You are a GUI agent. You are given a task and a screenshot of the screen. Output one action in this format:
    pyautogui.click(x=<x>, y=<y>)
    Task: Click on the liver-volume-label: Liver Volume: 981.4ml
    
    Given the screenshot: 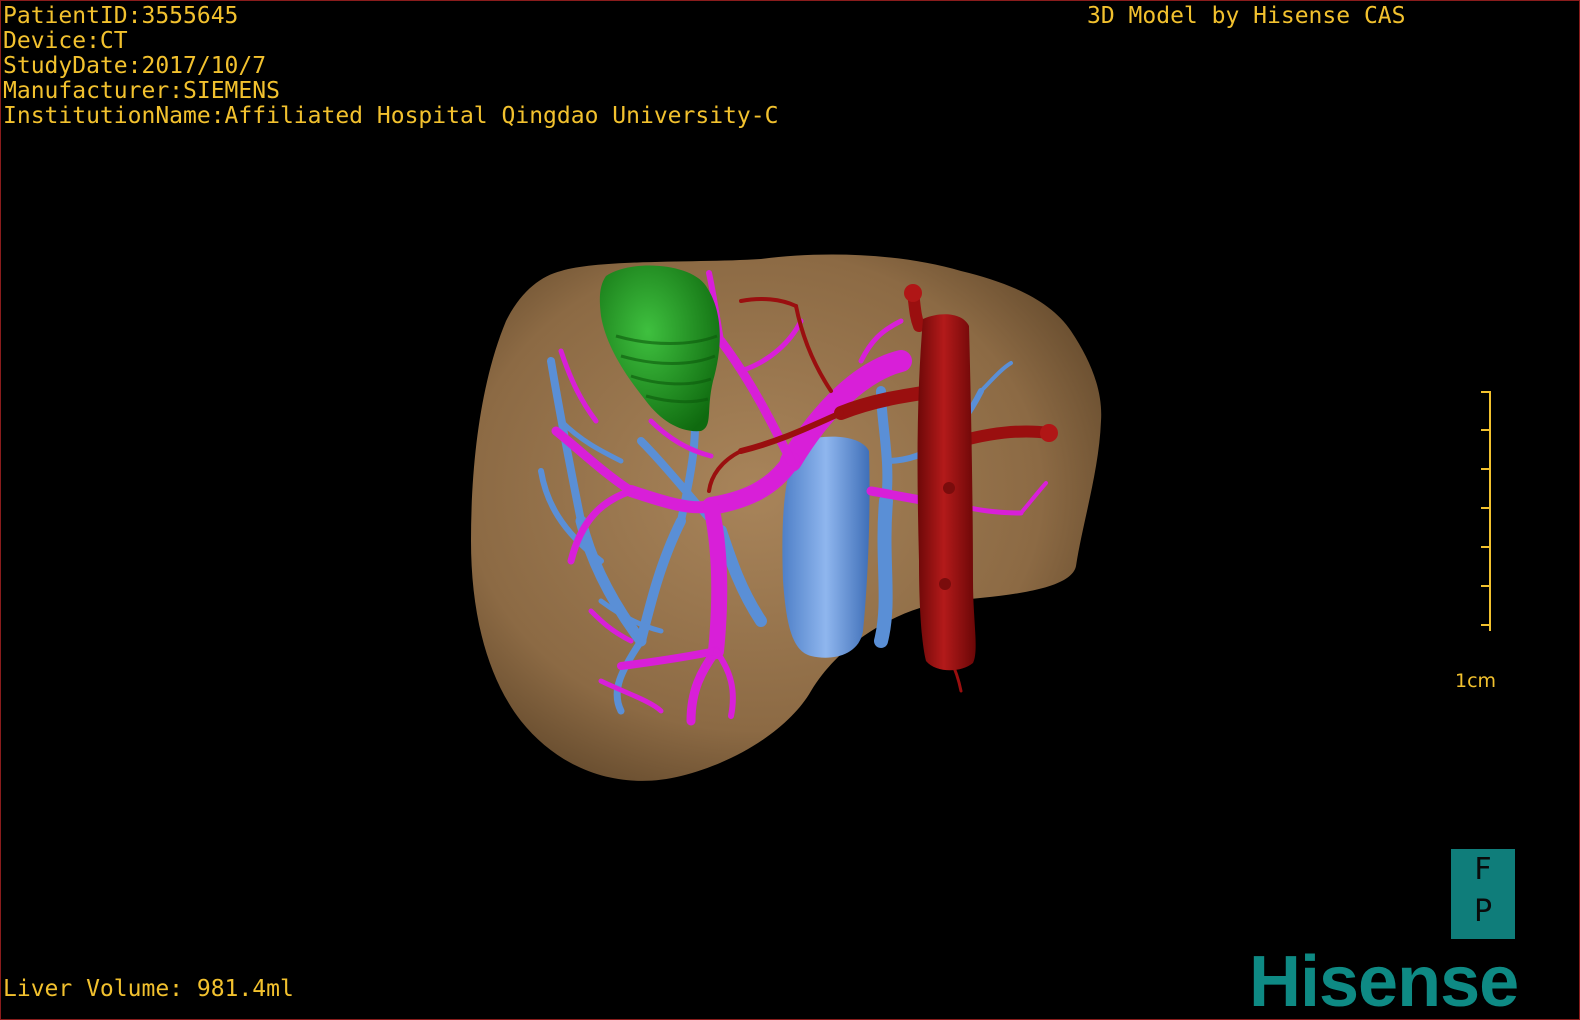 What is the action you would take?
    pyautogui.click(x=148, y=989)
    